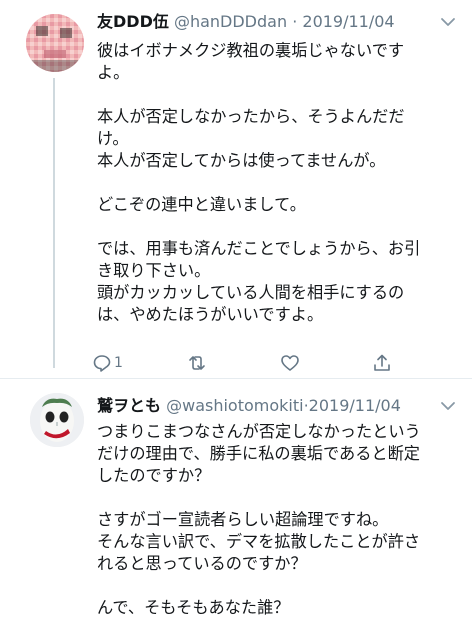 The width and height of the screenshot is (472, 640). I want to click on retweet-button, so click(197, 363).